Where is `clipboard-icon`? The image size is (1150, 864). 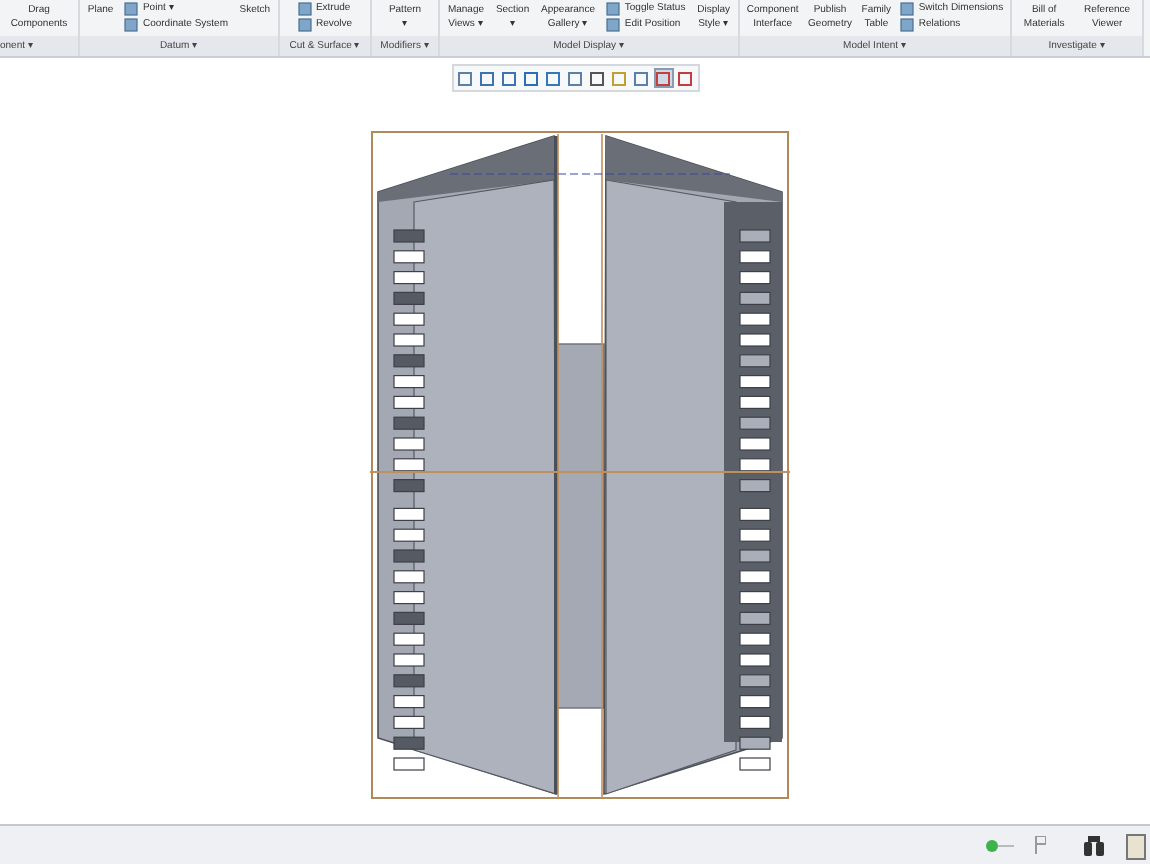
clipboard-icon is located at coordinates (1136, 845).